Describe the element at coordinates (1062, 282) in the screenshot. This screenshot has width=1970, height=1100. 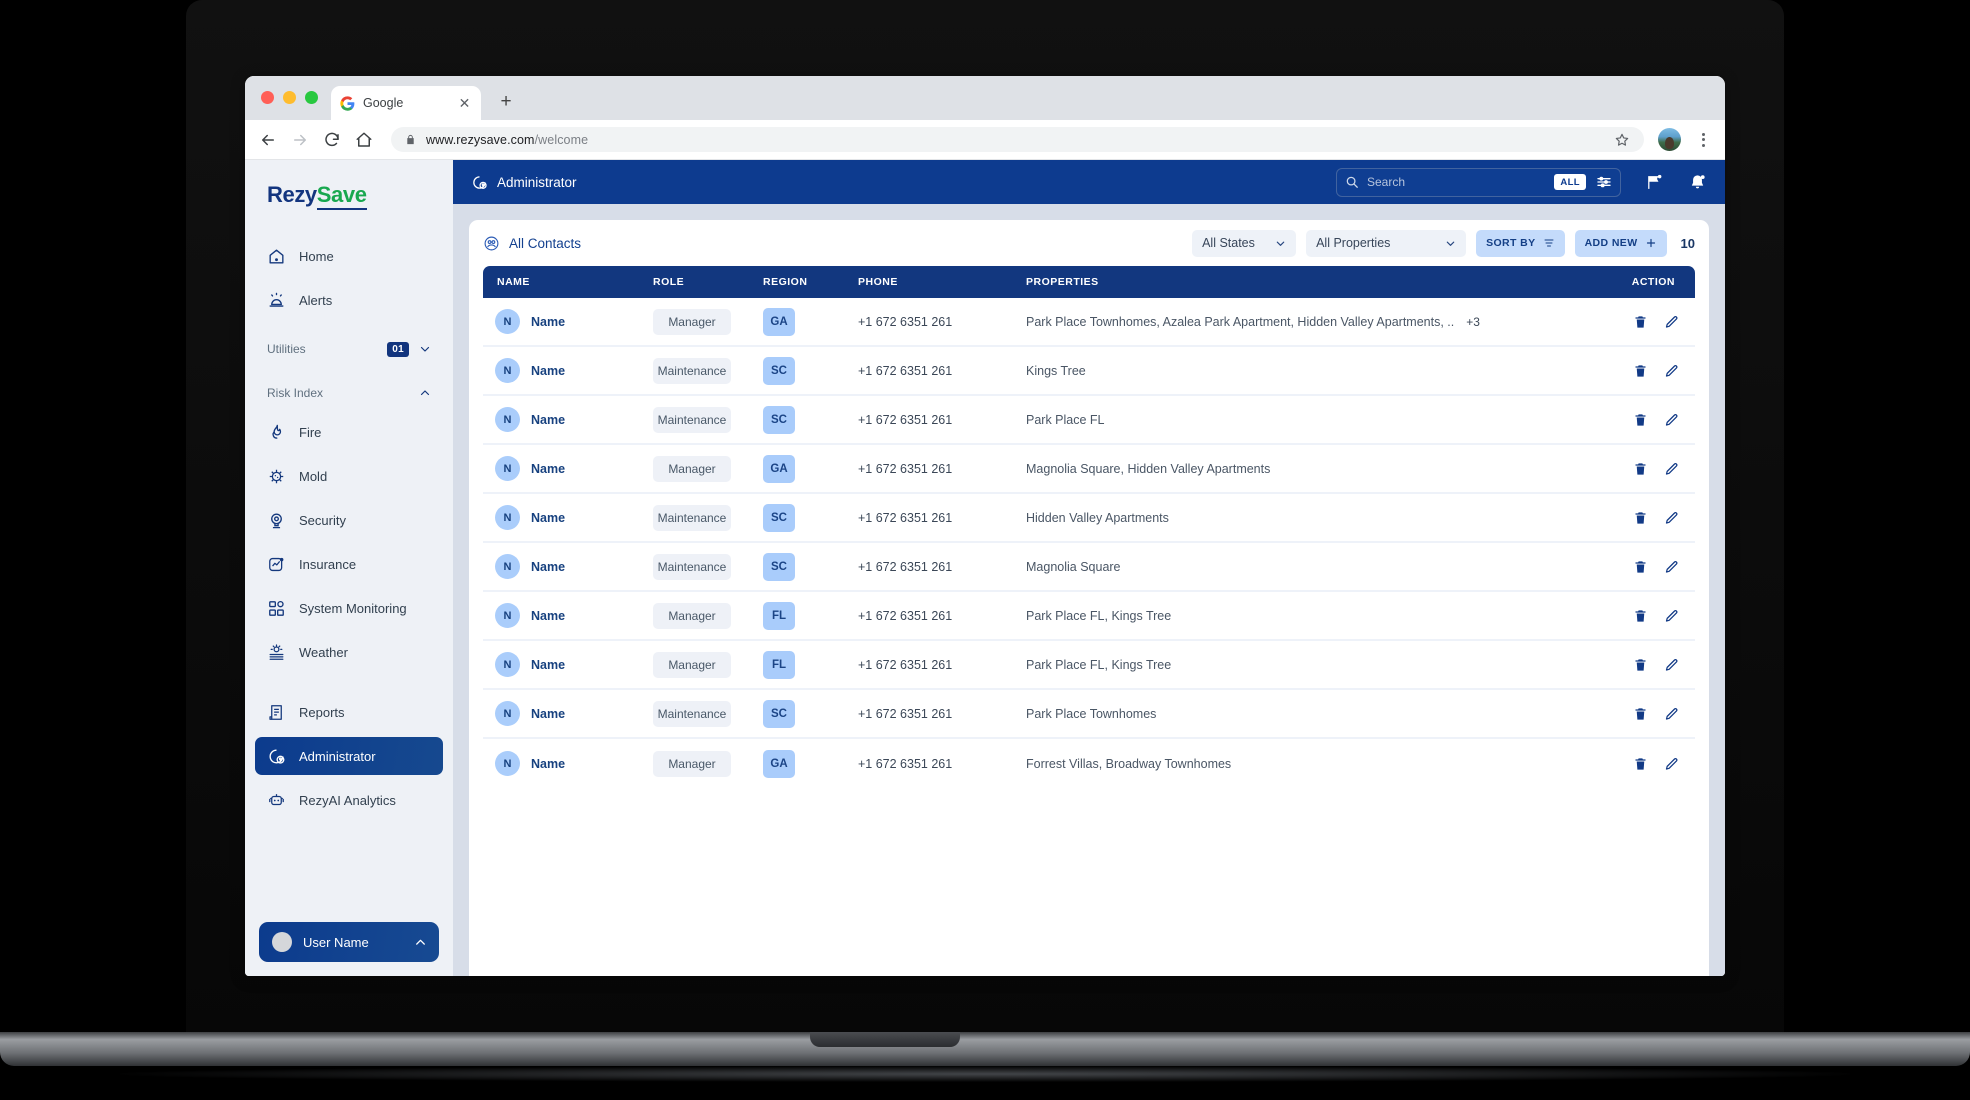
I see `column-header-properties: PROPERTIES` at that location.